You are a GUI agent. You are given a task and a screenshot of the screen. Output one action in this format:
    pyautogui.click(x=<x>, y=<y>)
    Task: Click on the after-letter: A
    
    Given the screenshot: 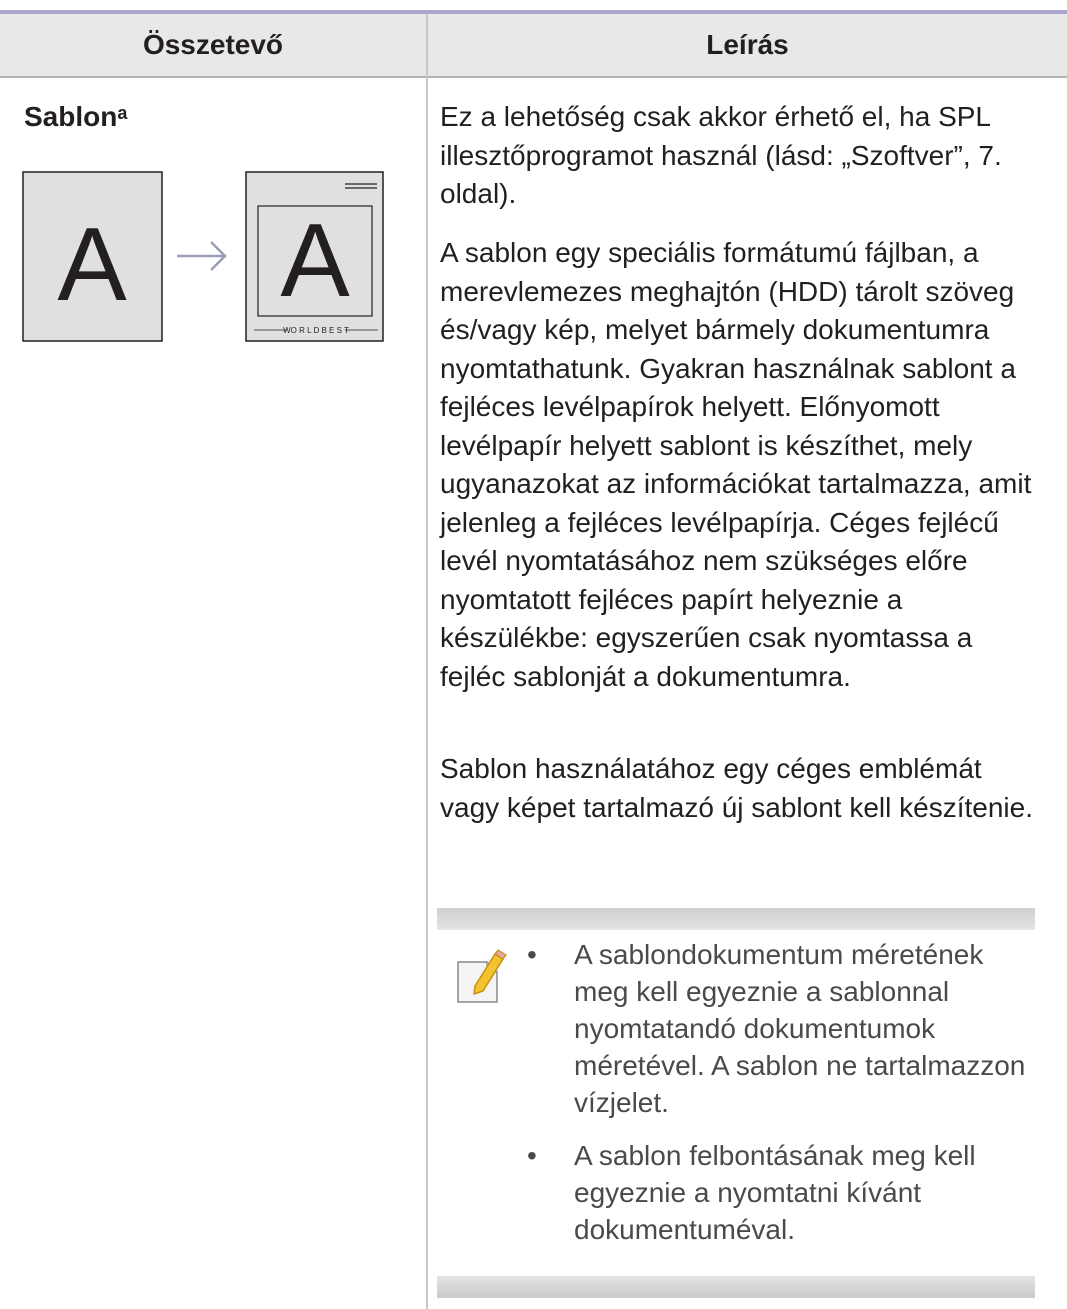 What is the action you would take?
    pyautogui.click(x=315, y=261)
    